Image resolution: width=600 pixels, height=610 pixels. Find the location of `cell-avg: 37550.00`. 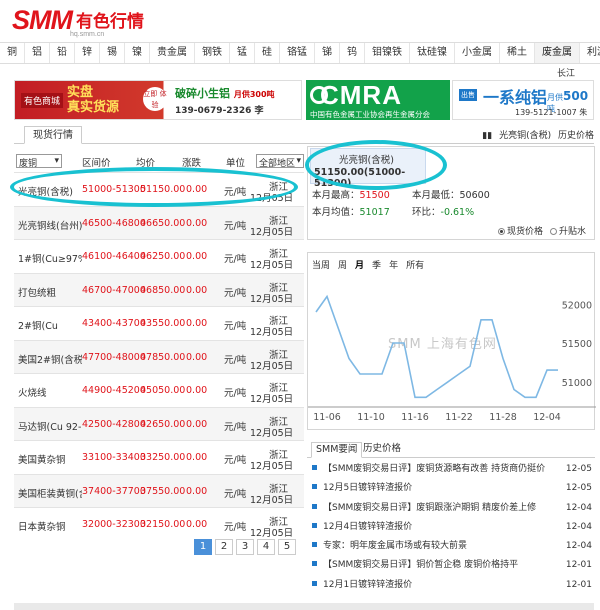

cell-avg: 37550.00 is located at coordinates (163, 491).